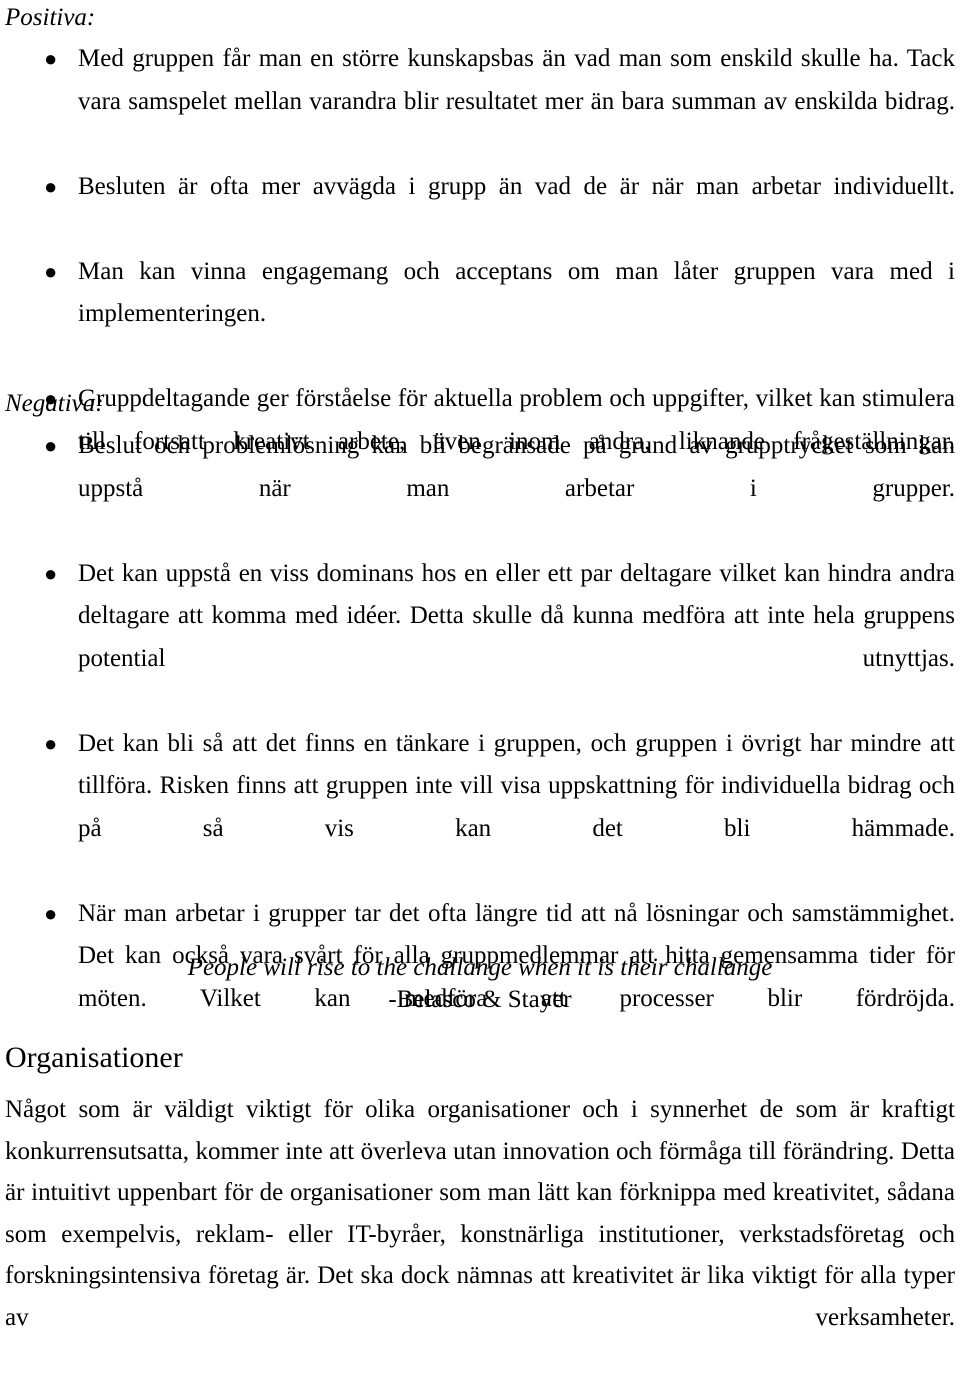 This screenshot has width=960, height=1380. Describe the element at coordinates (94, 1057) in the screenshot. I see `page-title: Organisationer` at that location.